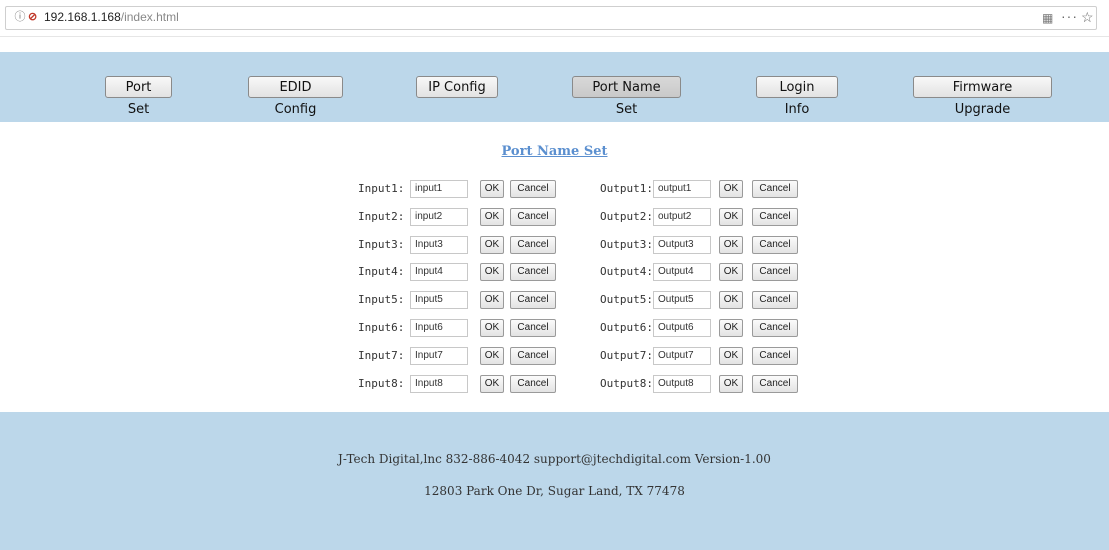 The height and width of the screenshot is (550, 1109). Describe the element at coordinates (439, 272) in the screenshot. I see `input-name-field: Input4` at that location.